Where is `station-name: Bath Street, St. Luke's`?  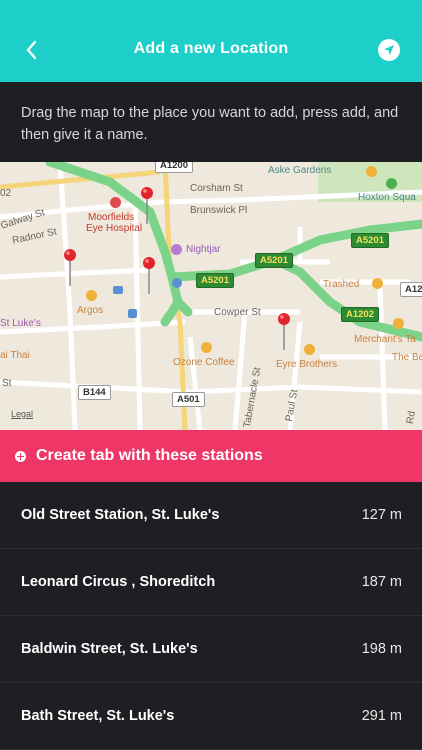 station-name: Bath Street, St. Luke's is located at coordinates (98, 716).